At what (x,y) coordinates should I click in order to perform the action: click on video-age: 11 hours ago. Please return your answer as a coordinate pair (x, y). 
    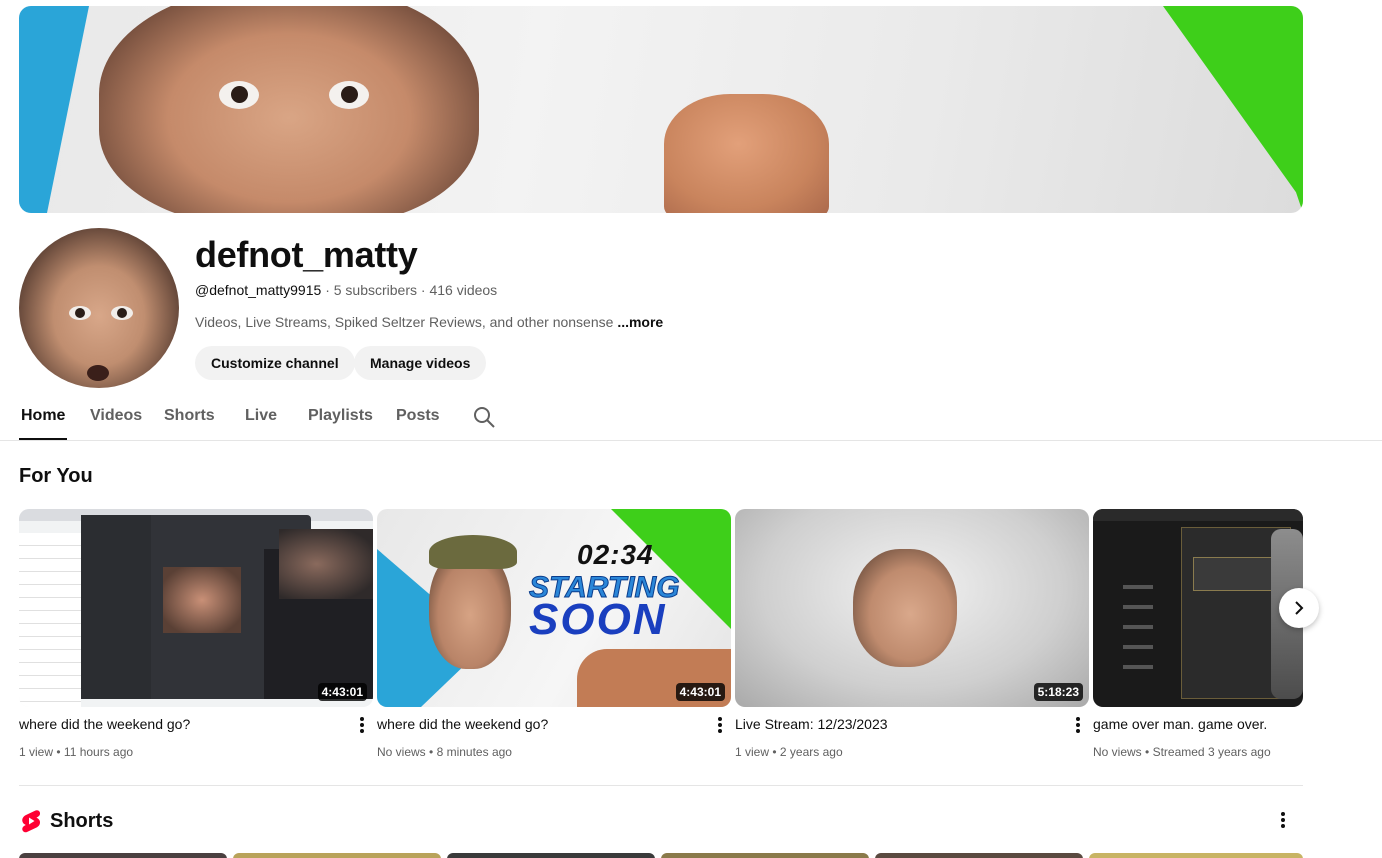
    Looking at the image, I should click on (98, 752).